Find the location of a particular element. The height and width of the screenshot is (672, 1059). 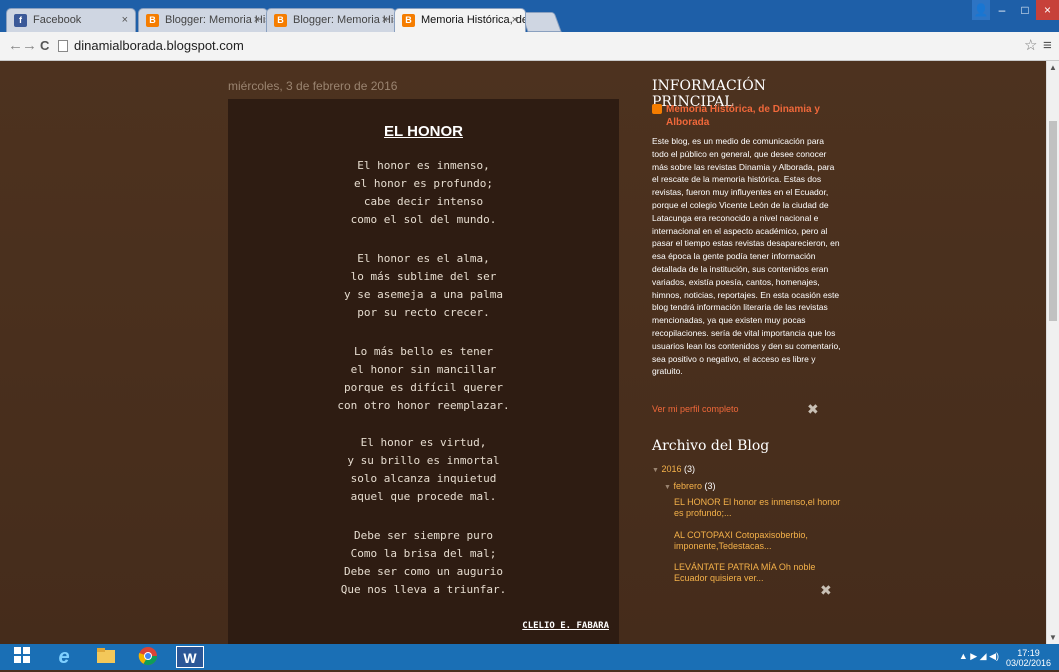

windows-taskbar: e W ▲ ▶ ◢ ◀) 17:19 03/02/2016 is located at coordinates (529, 657).